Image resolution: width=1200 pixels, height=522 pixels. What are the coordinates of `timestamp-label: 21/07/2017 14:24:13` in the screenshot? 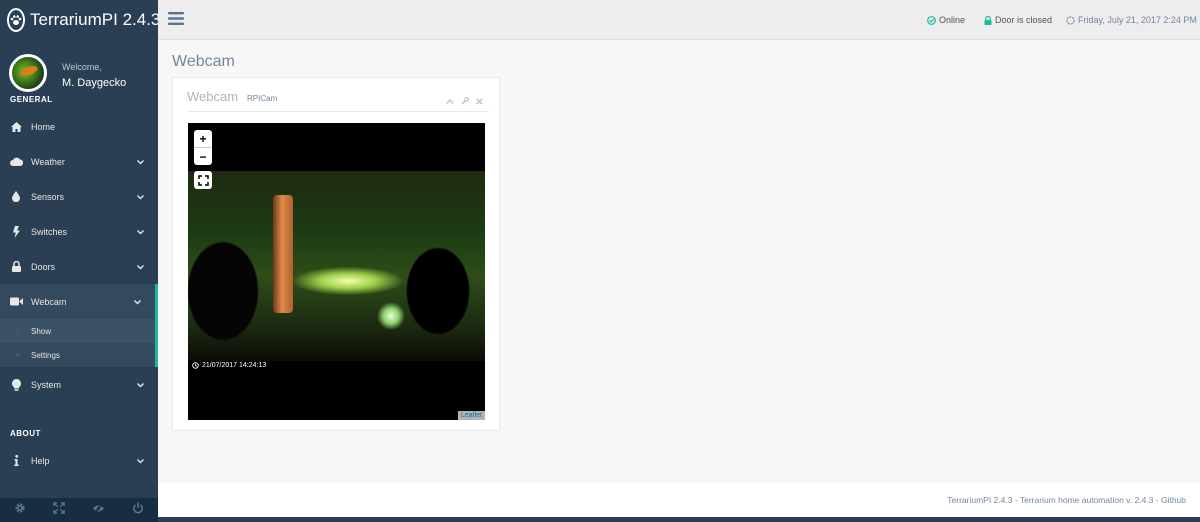 It's located at (234, 365).